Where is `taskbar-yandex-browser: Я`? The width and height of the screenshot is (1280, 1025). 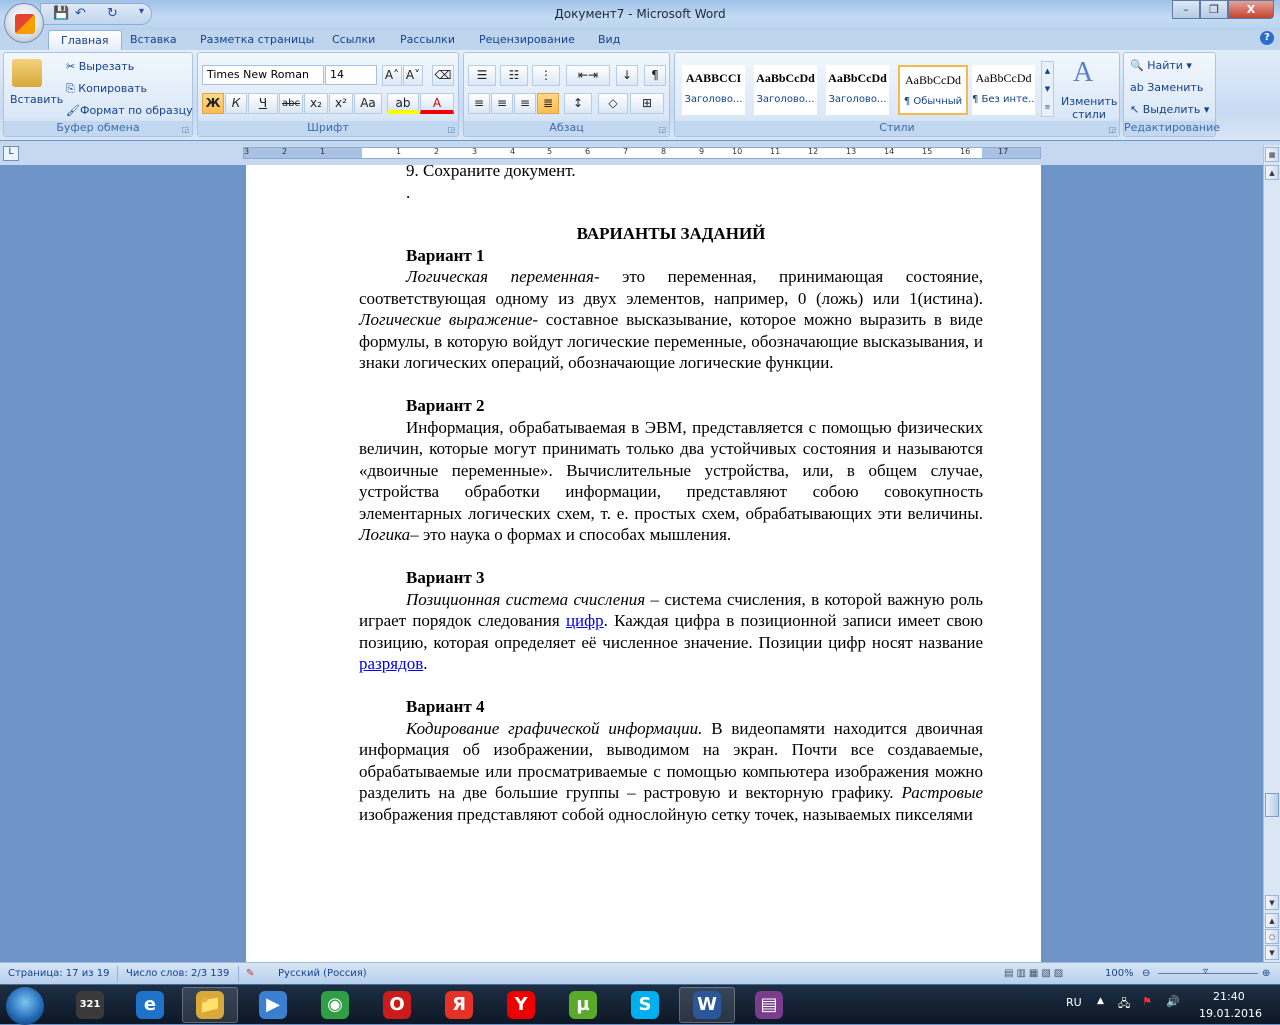 taskbar-yandex-browser: Я is located at coordinates (459, 1005).